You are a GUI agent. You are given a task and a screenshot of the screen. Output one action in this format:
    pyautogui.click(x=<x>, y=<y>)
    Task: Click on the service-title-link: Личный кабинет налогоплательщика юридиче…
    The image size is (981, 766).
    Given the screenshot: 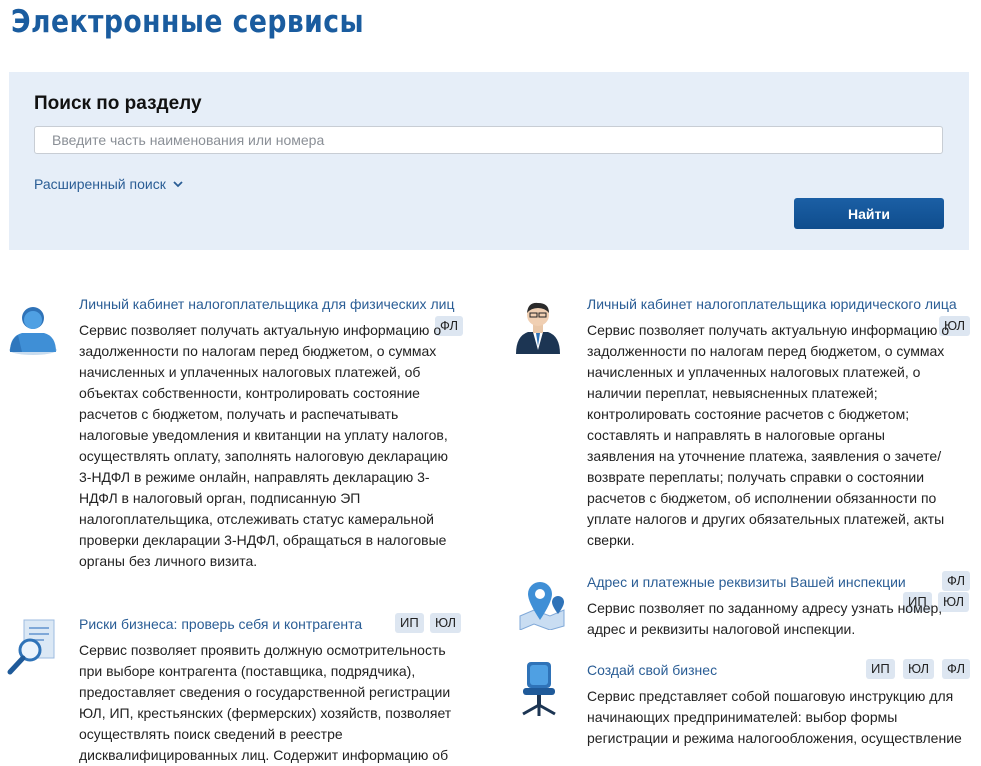 What is the action you would take?
    pyautogui.click(x=772, y=304)
    